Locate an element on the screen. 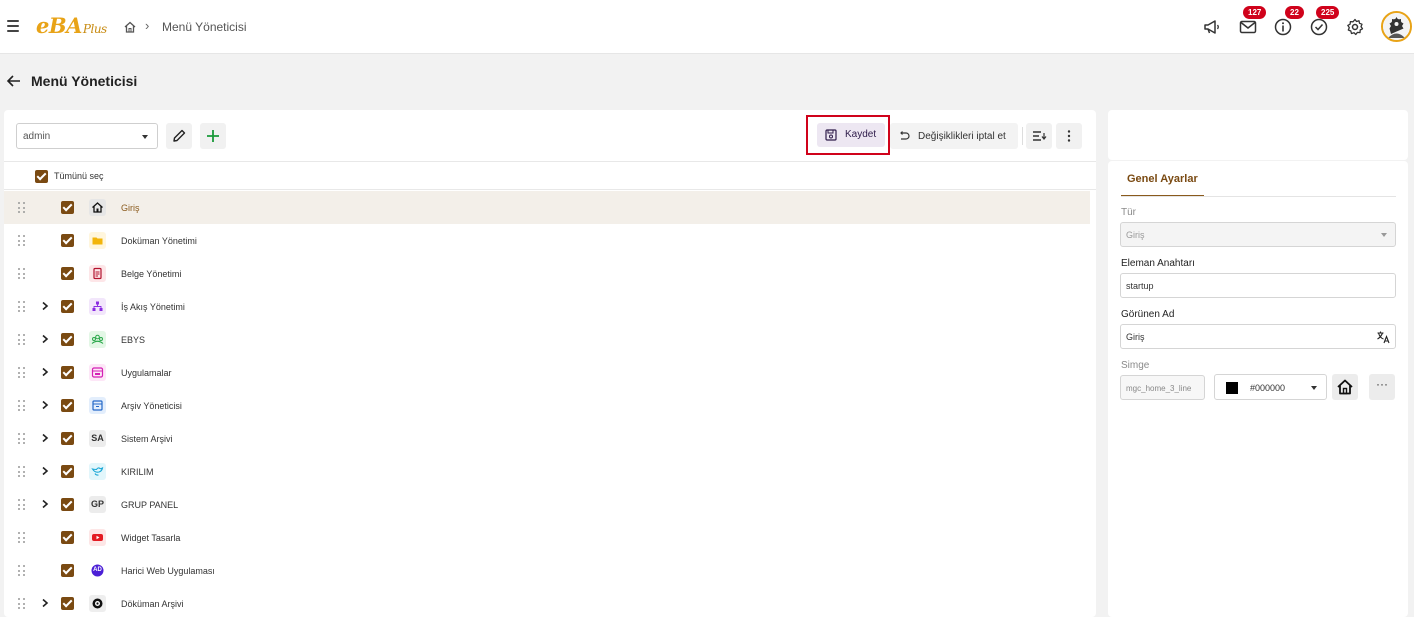 The image size is (1414, 617). tree-row-label: Sistem Arşivi is located at coordinates (147, 439).